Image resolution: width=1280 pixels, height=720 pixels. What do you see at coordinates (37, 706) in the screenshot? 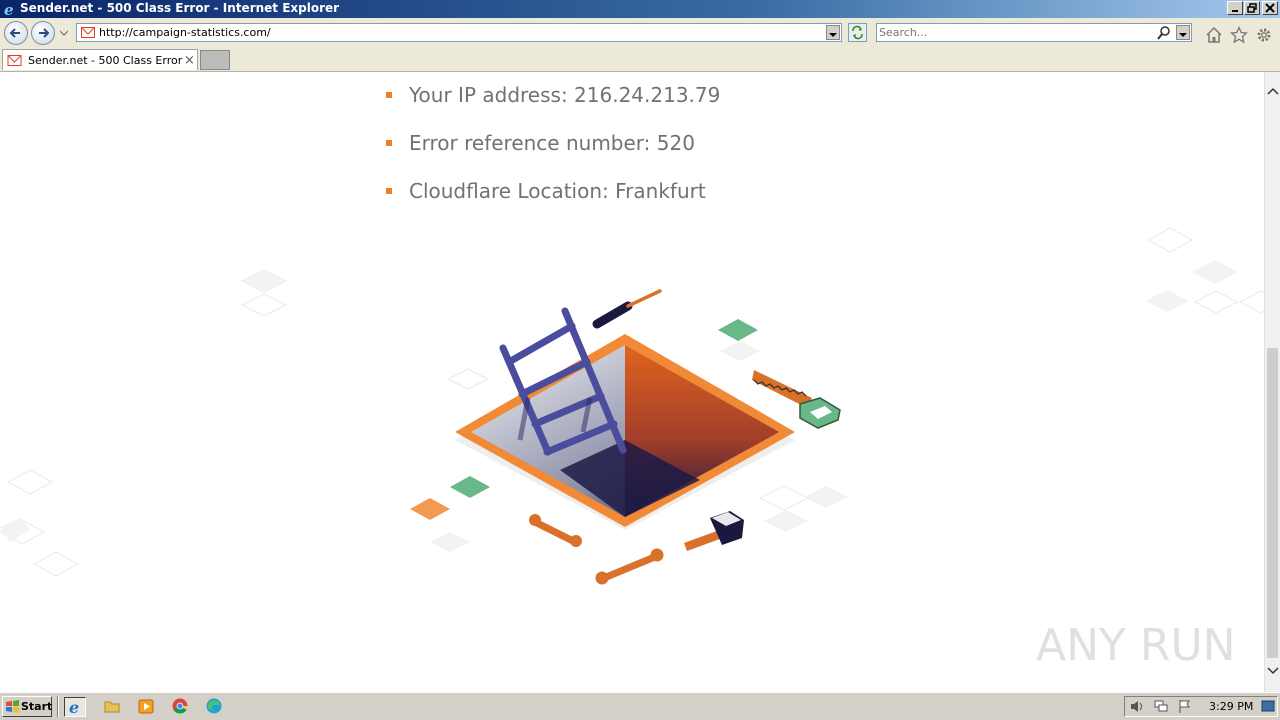
I see `start-label: Start` at bounding box center [37, 706].